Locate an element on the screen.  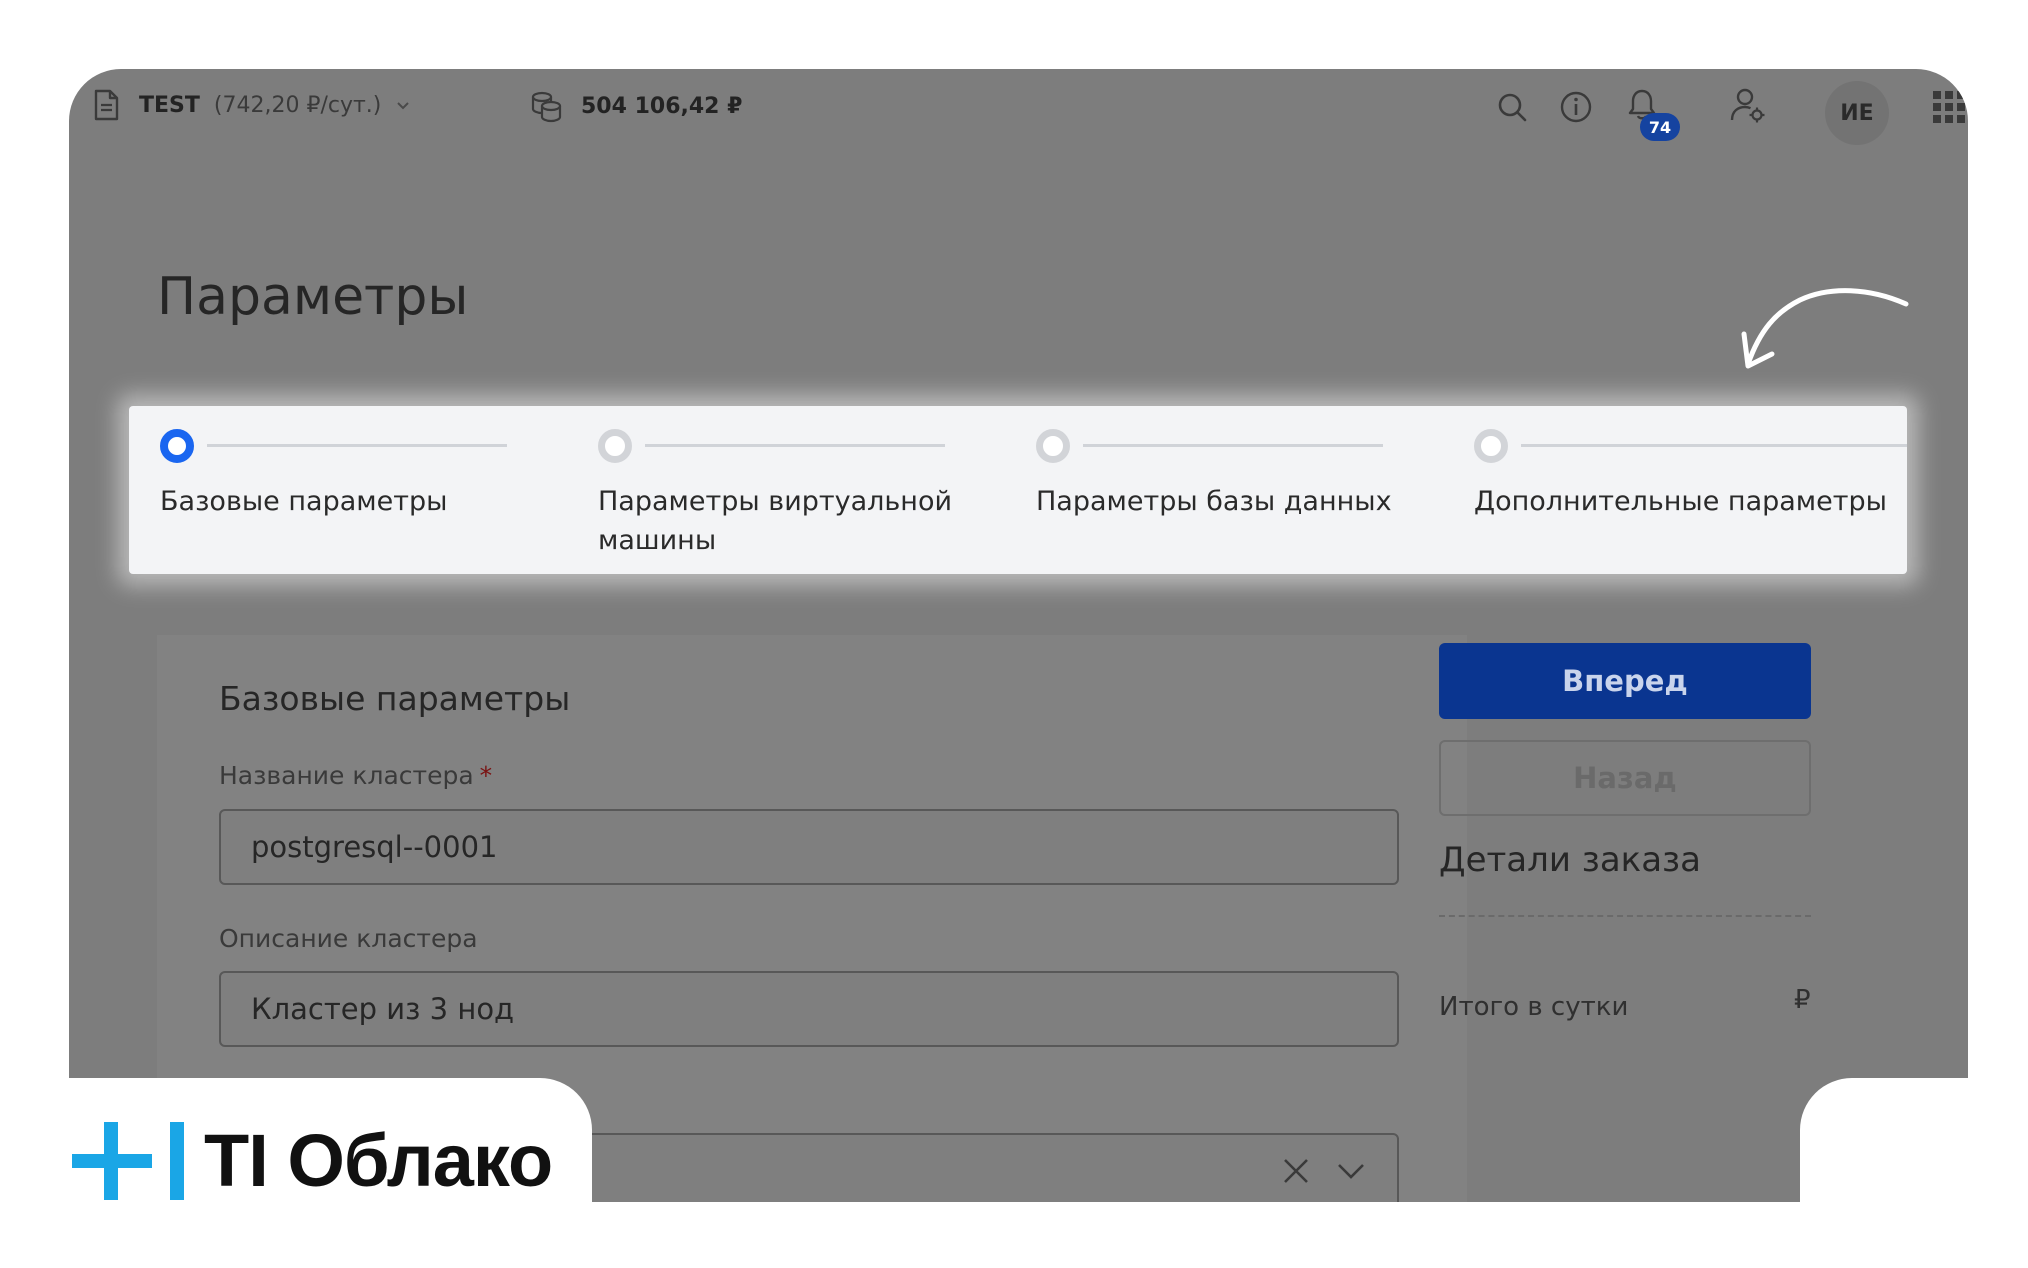
corner-tab is located at coordinates (1914, 1173).